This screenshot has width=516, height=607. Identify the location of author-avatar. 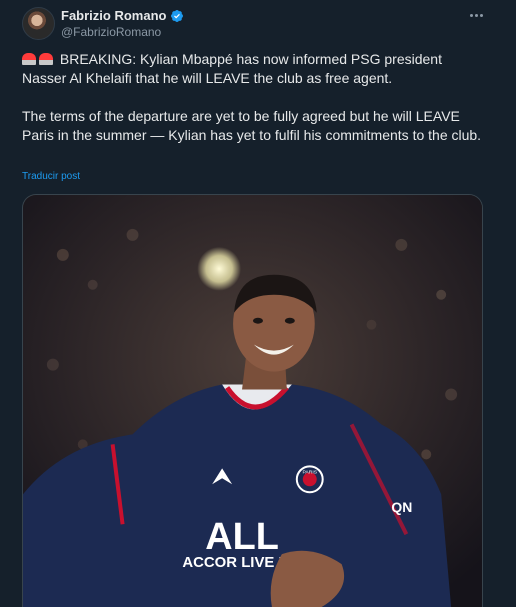
(38, 23).